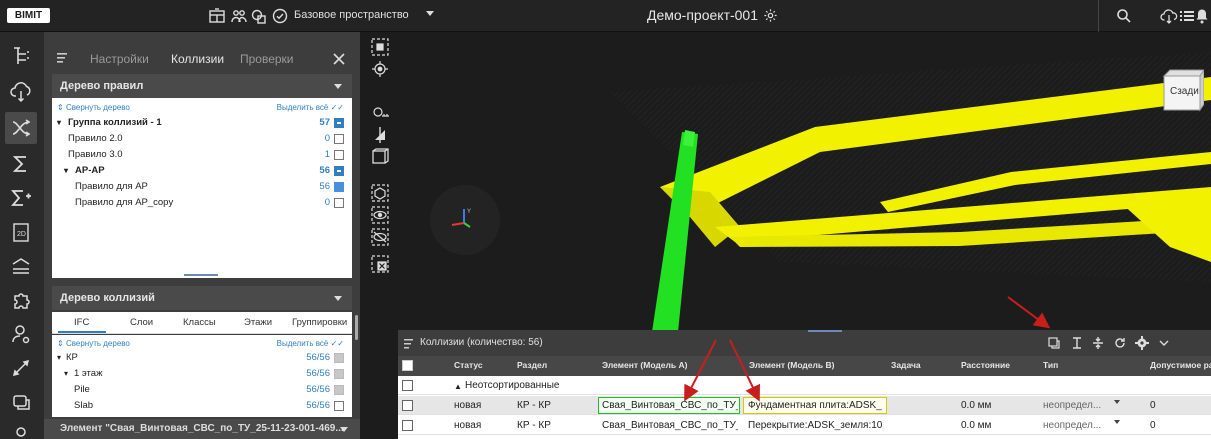 This screenshot has height=439, width=1211. What do you see at coordinates (202, 86) in the screenshot?
I see `rules-tree-header: Дерево правил` at bounding box center [202, 86].